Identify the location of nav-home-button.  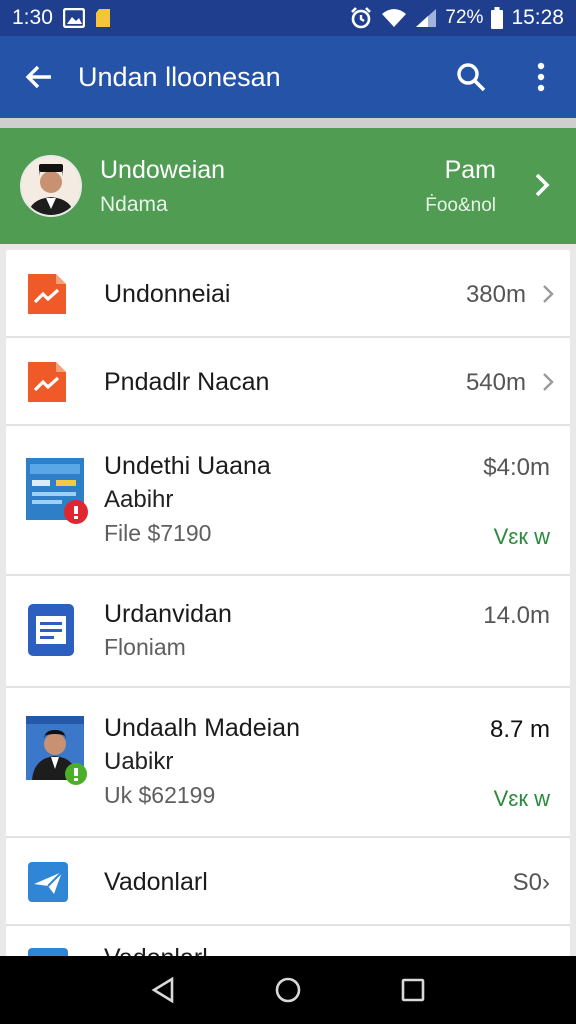
(288, 990).